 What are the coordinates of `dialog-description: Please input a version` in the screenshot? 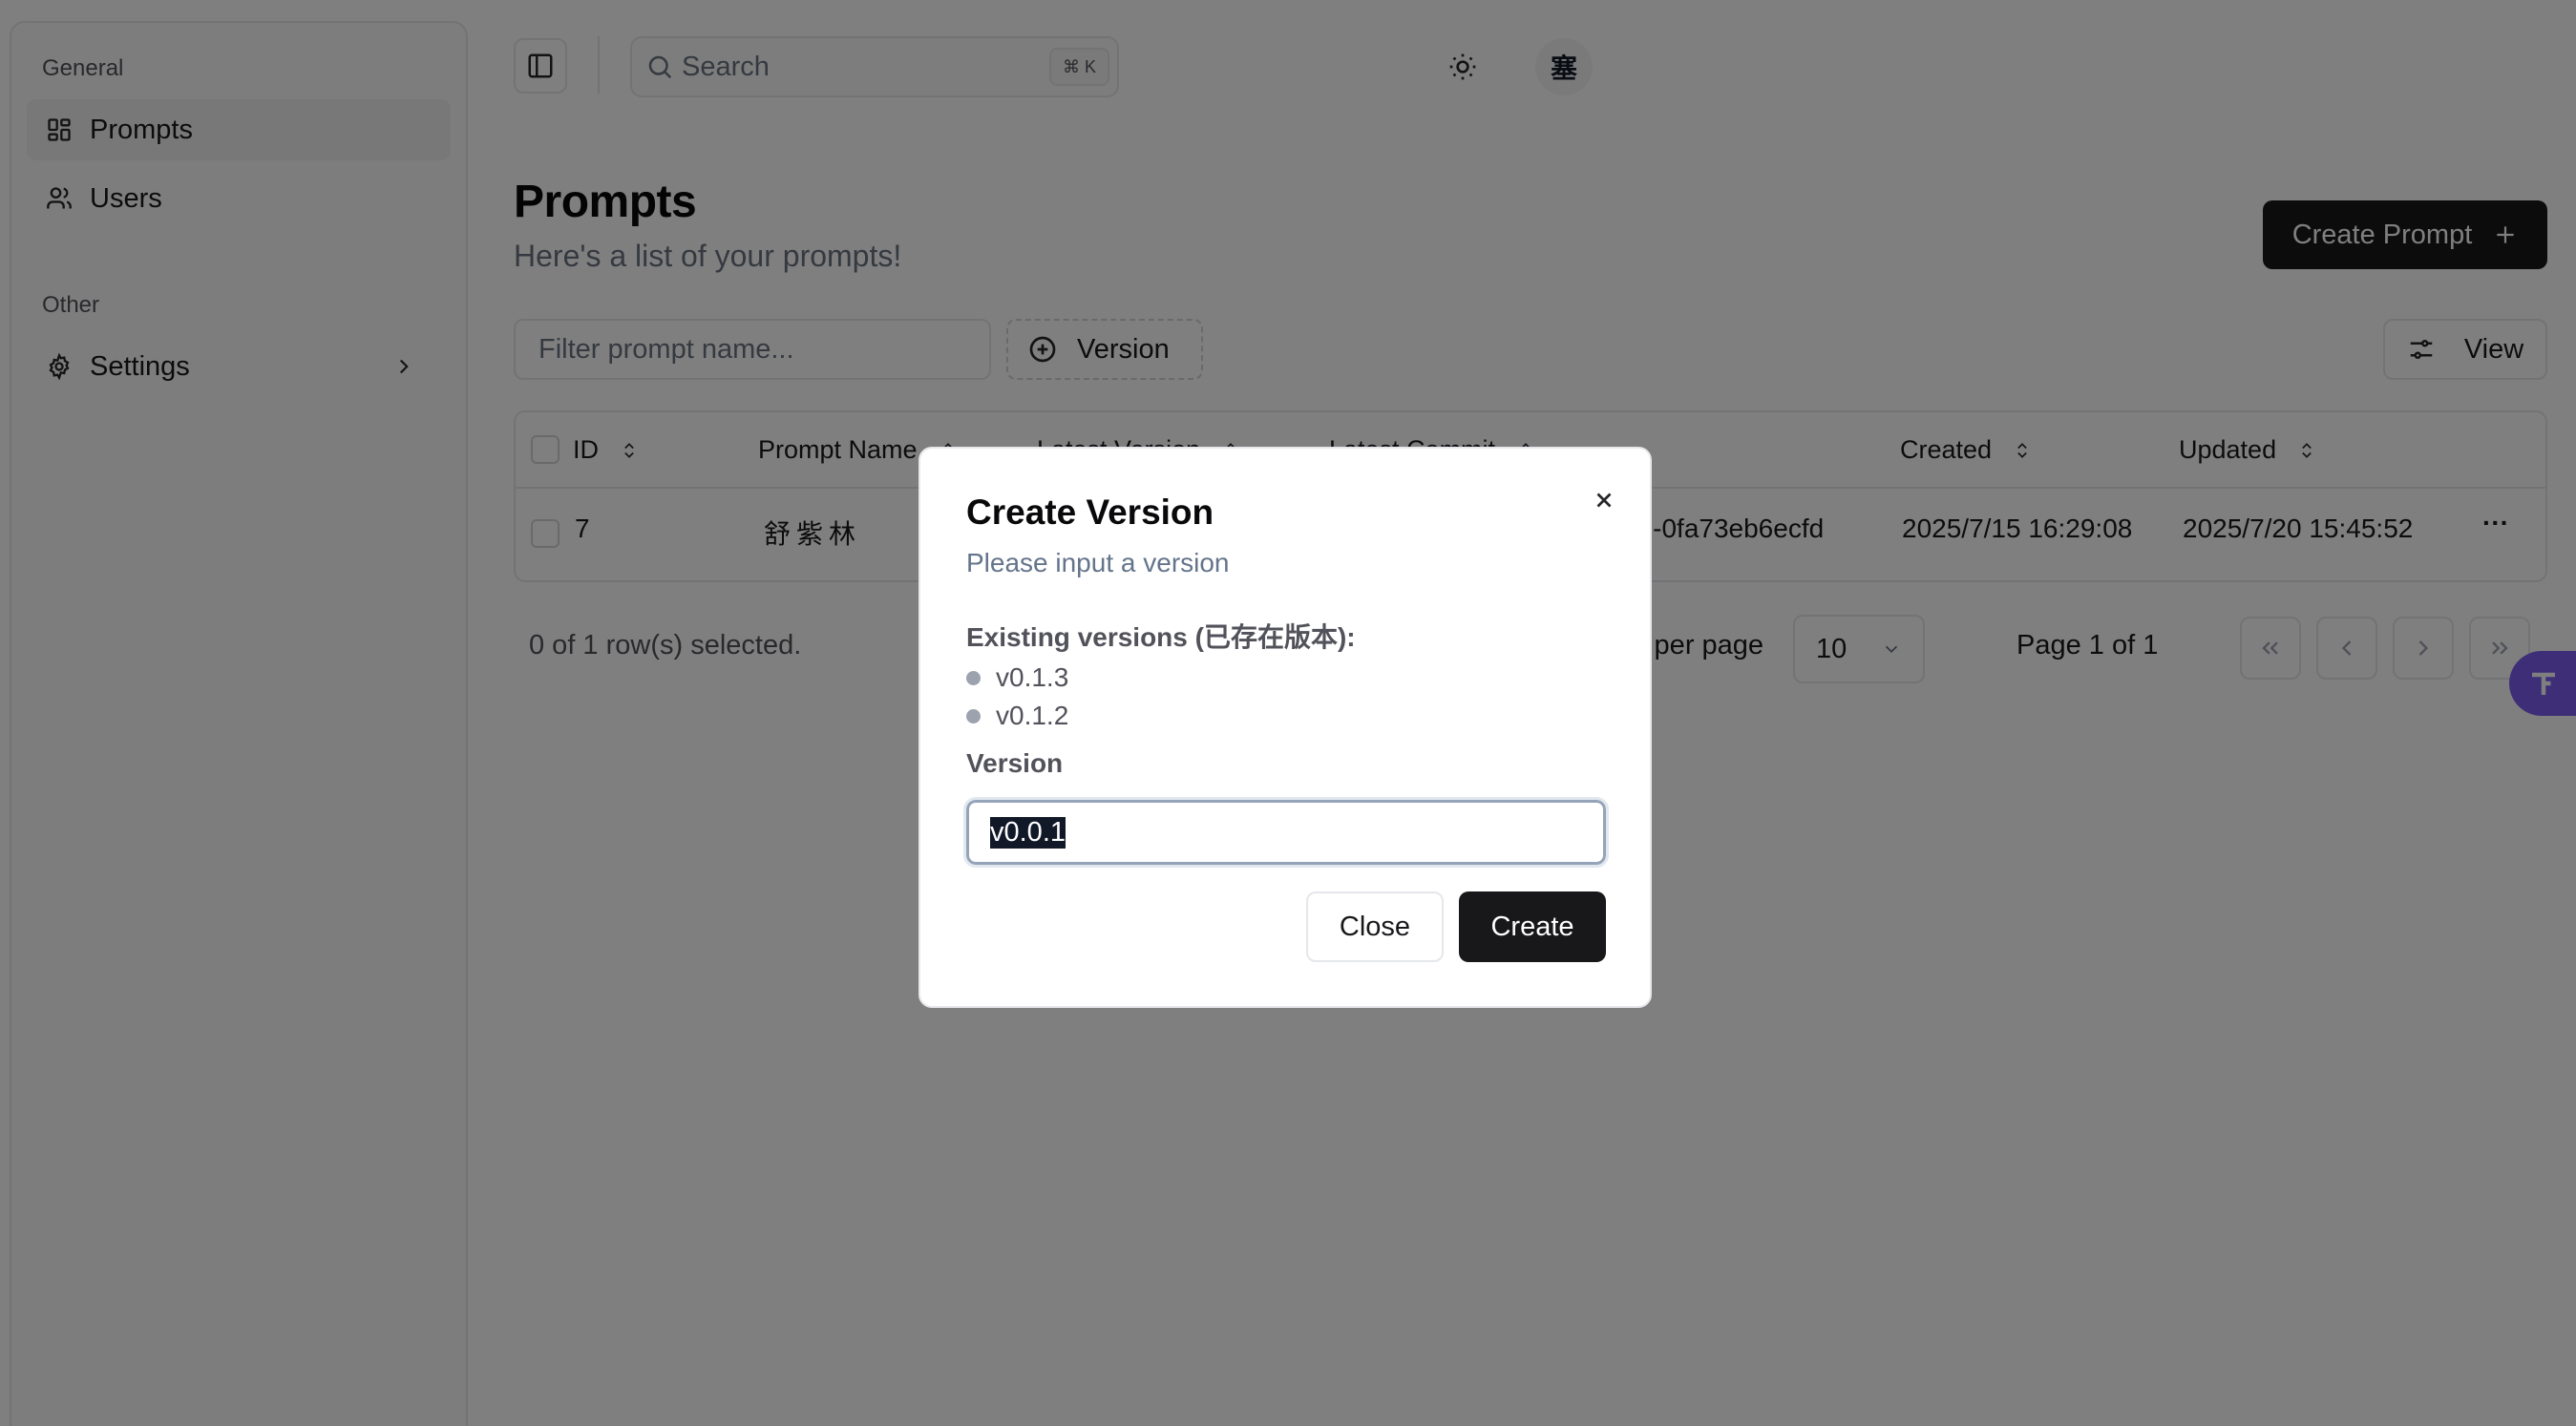 It's located at (1098, 562).